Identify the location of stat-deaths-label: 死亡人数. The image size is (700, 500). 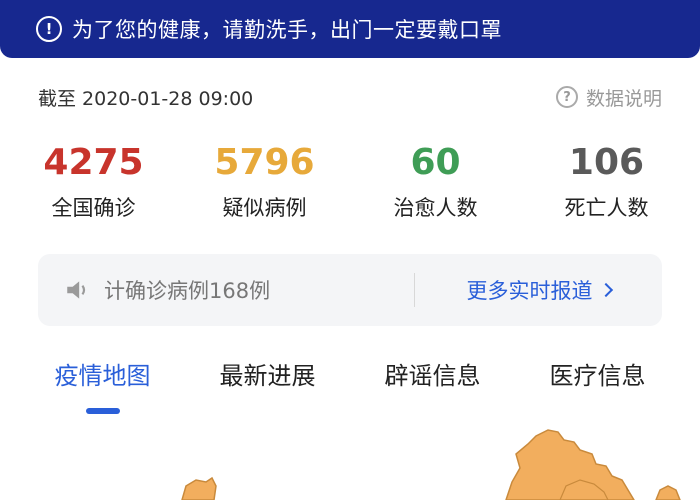
(606, 208).